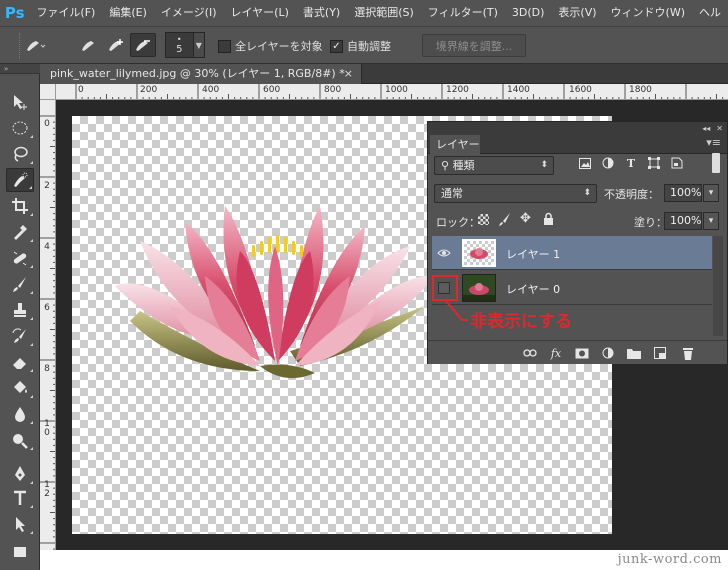  What do you see at coordinates (35, 45) in the screenshot?
I see `tool-preset-picker` at bounding box center [35, 45].